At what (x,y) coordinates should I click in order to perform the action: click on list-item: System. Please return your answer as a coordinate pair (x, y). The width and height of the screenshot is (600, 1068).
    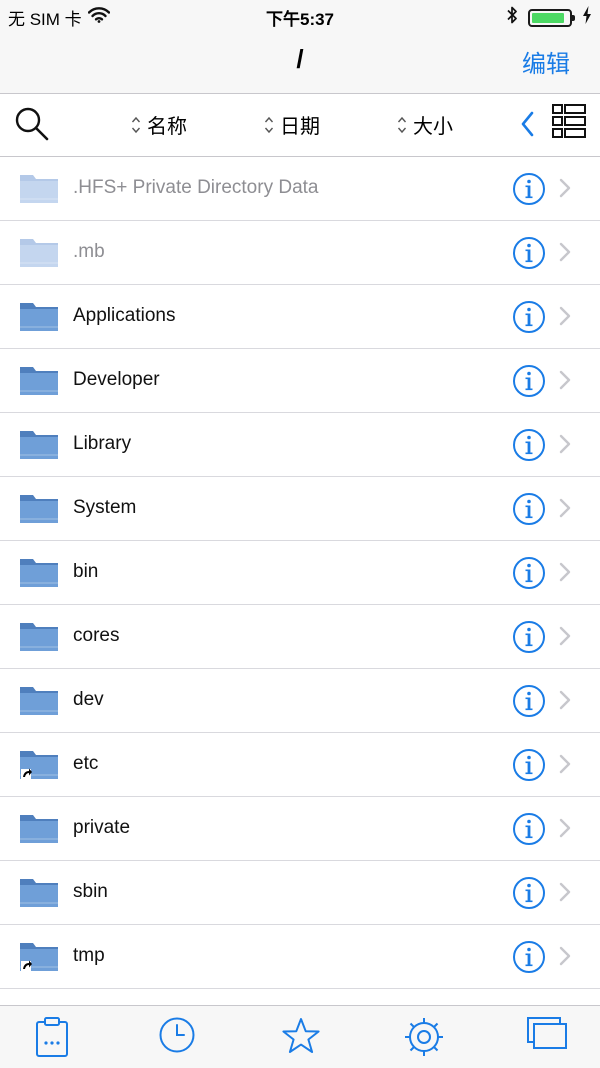
    Looking at the image, I should click on (300, 509).